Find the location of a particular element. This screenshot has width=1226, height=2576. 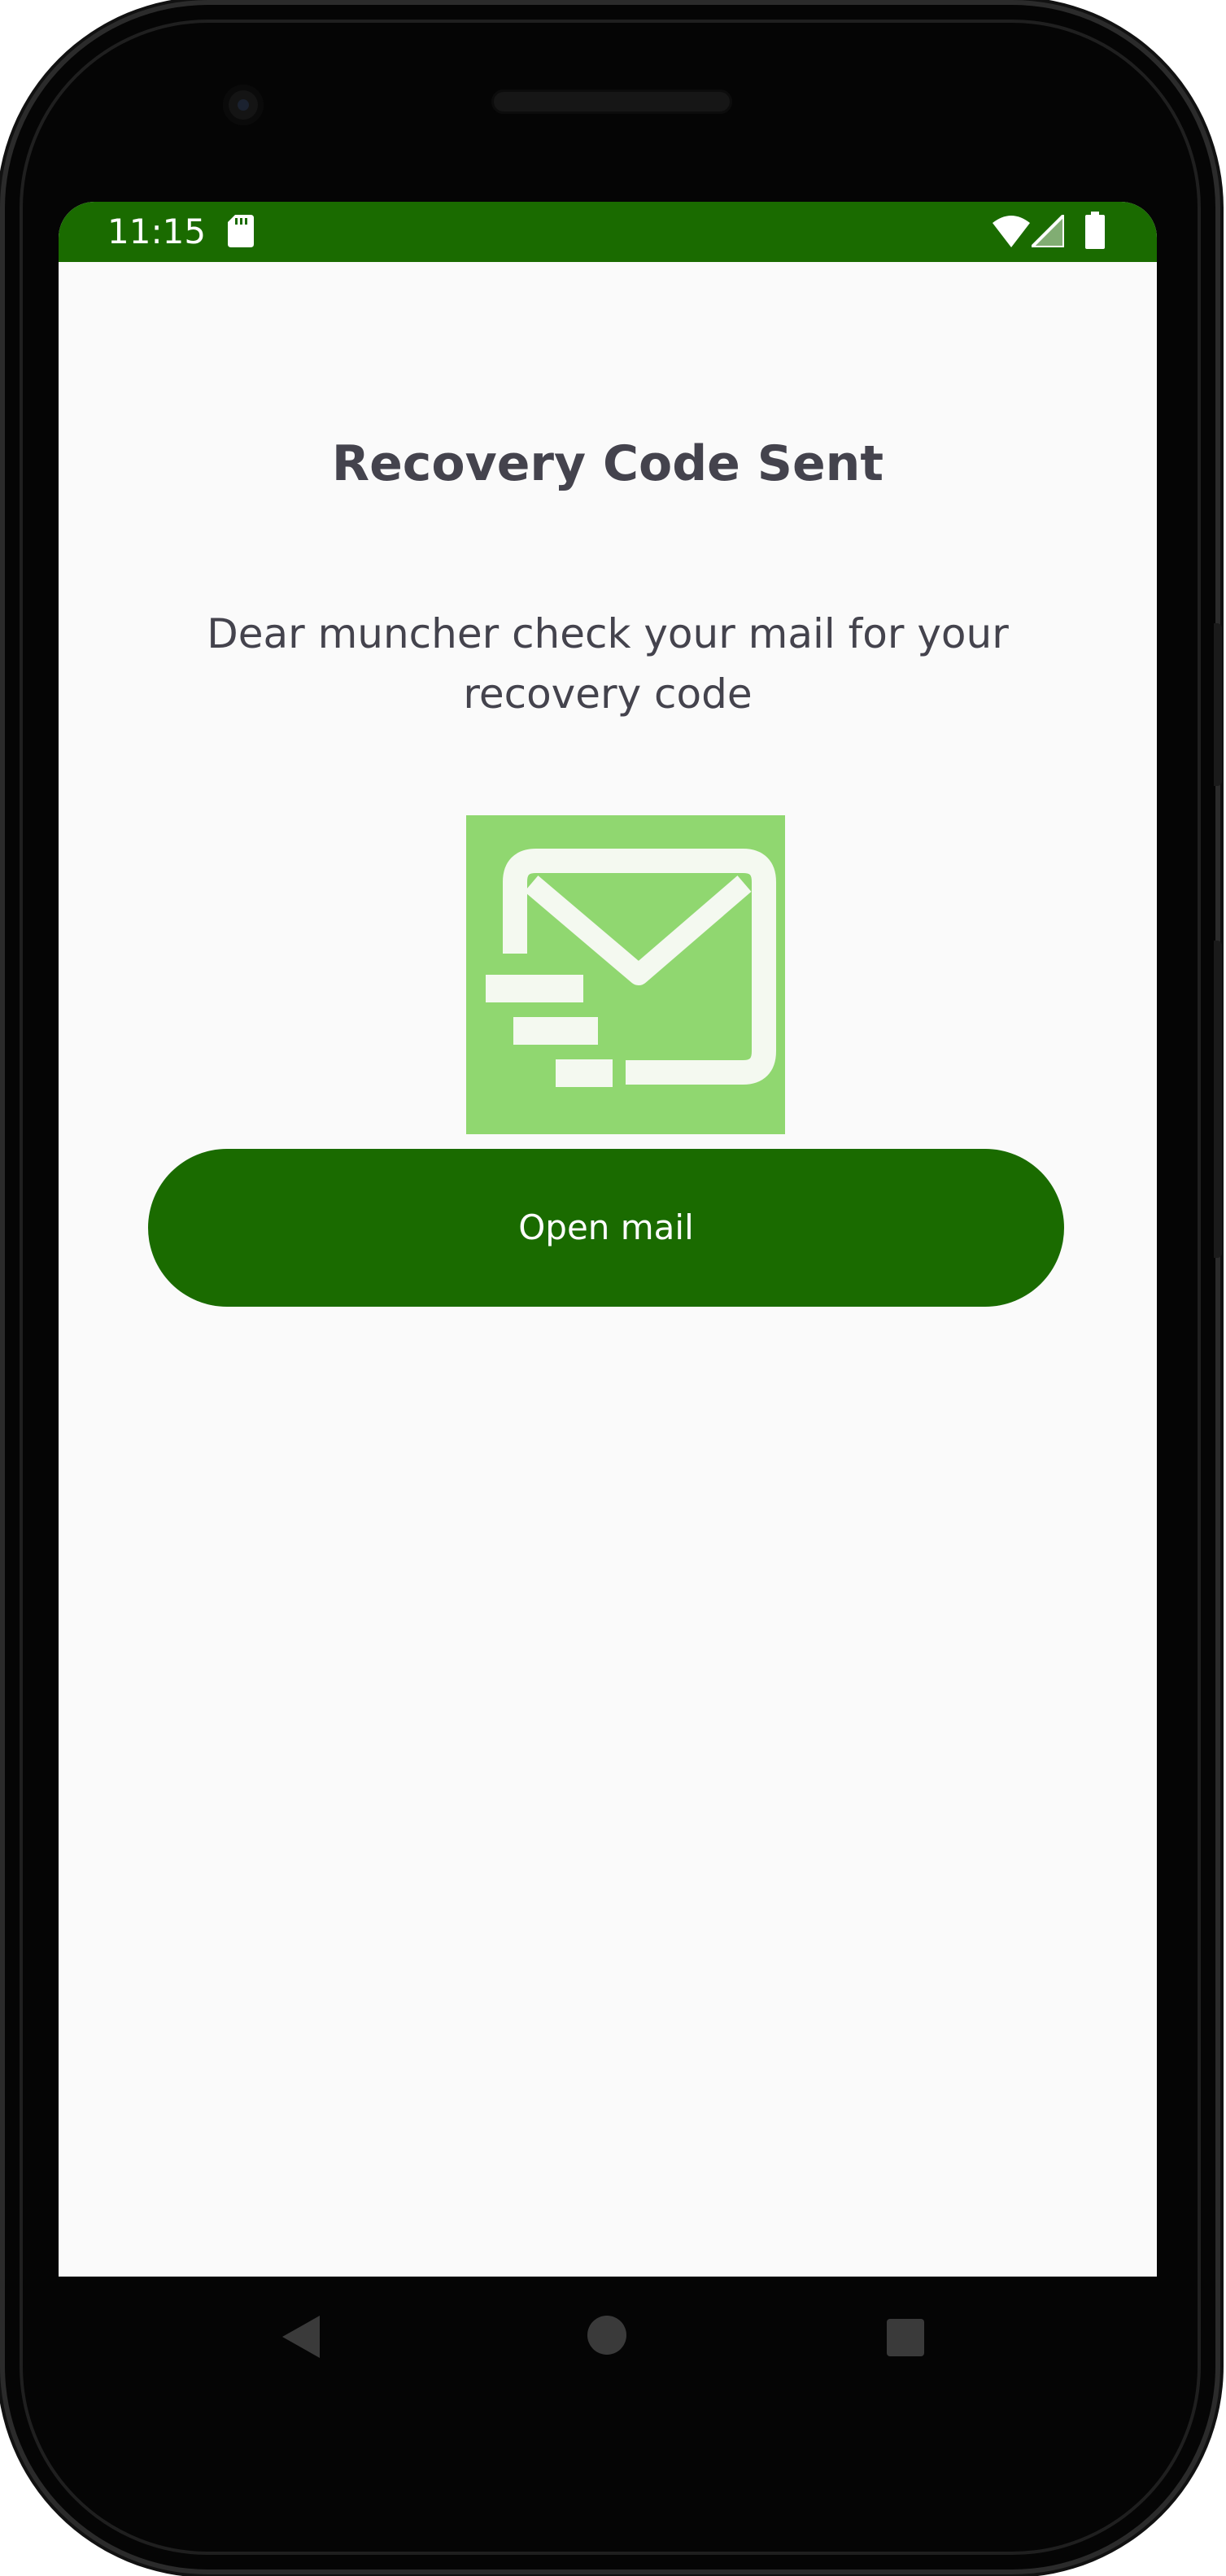

front-camera is located at coordinates (244, 105).